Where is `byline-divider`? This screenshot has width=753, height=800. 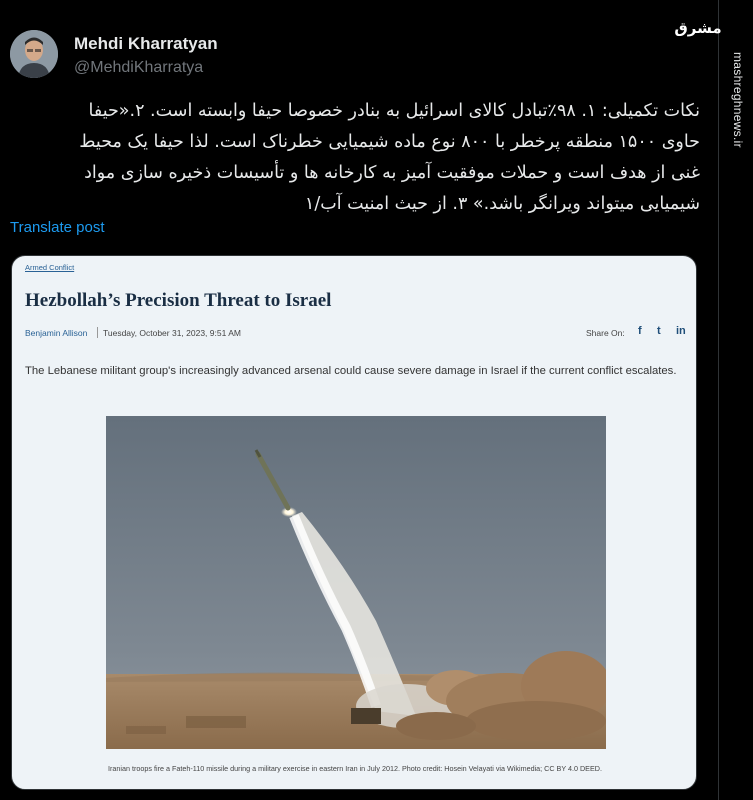 byline-divider is located at coordinates (97, 332).